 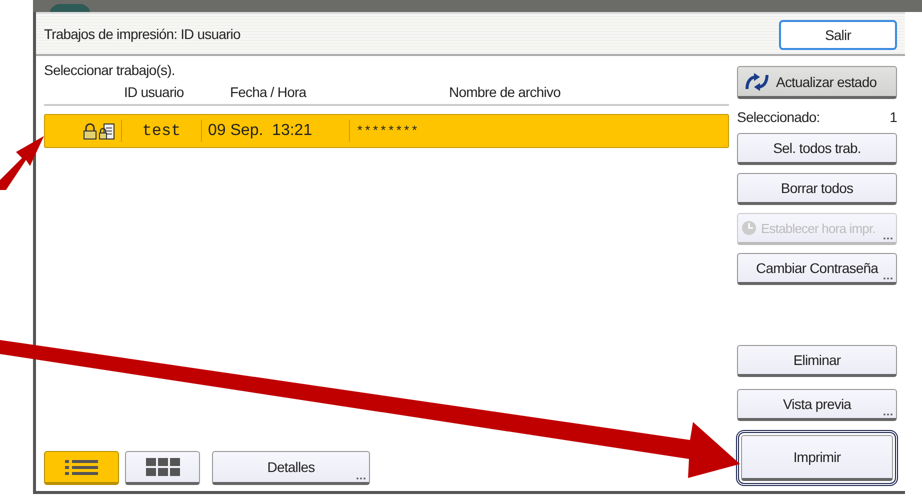 I want to click on table-cell: test, so click(x=161, y=131).